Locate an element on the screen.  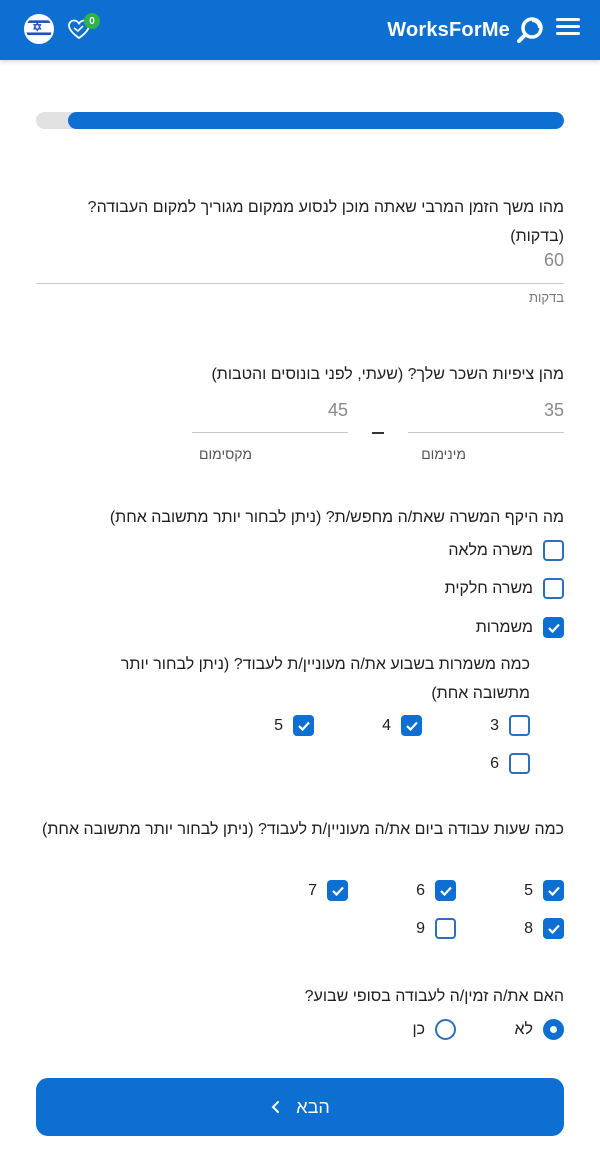
chevron-left-icon is located at coordinates (275, 1107).